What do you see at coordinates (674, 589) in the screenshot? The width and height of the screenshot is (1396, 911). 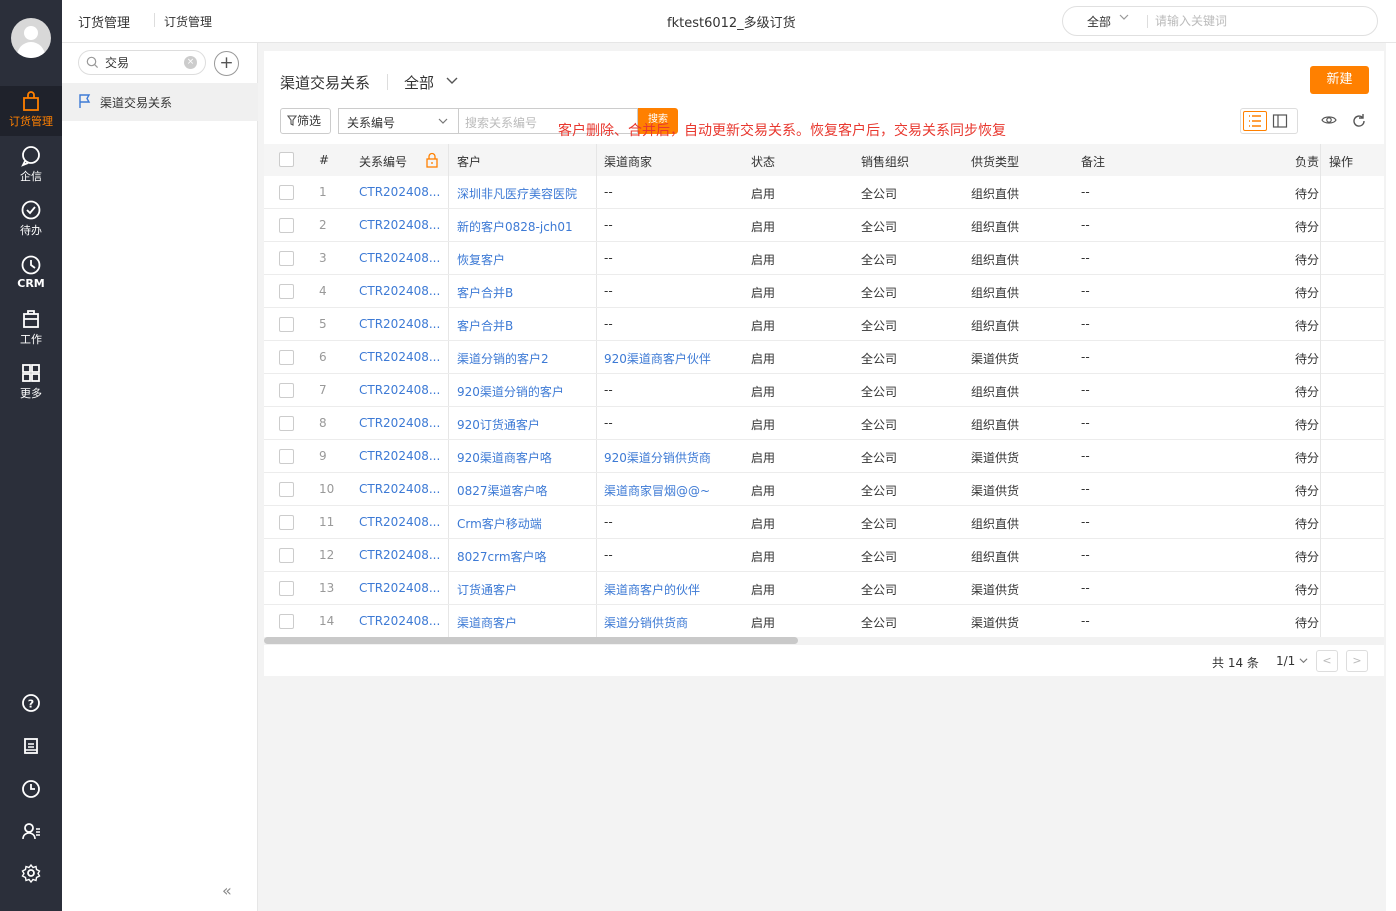 I see `cell-partner: 渠道商客户的伙伴` at bounding box center [674, 589].